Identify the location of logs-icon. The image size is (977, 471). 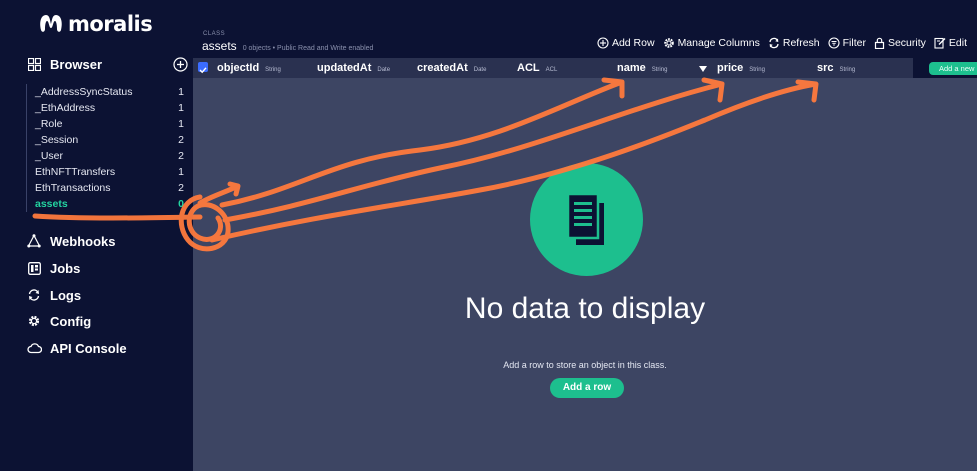
(34, 295).